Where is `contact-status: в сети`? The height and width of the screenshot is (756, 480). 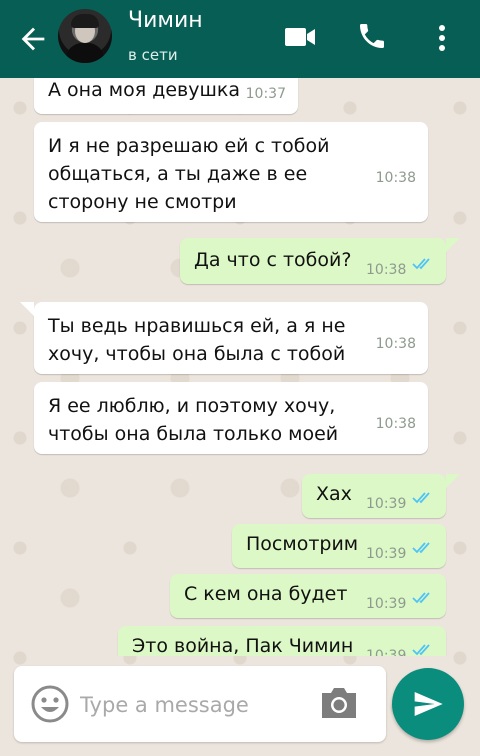 contact-status: в сети is located at coordinates (153, 55).